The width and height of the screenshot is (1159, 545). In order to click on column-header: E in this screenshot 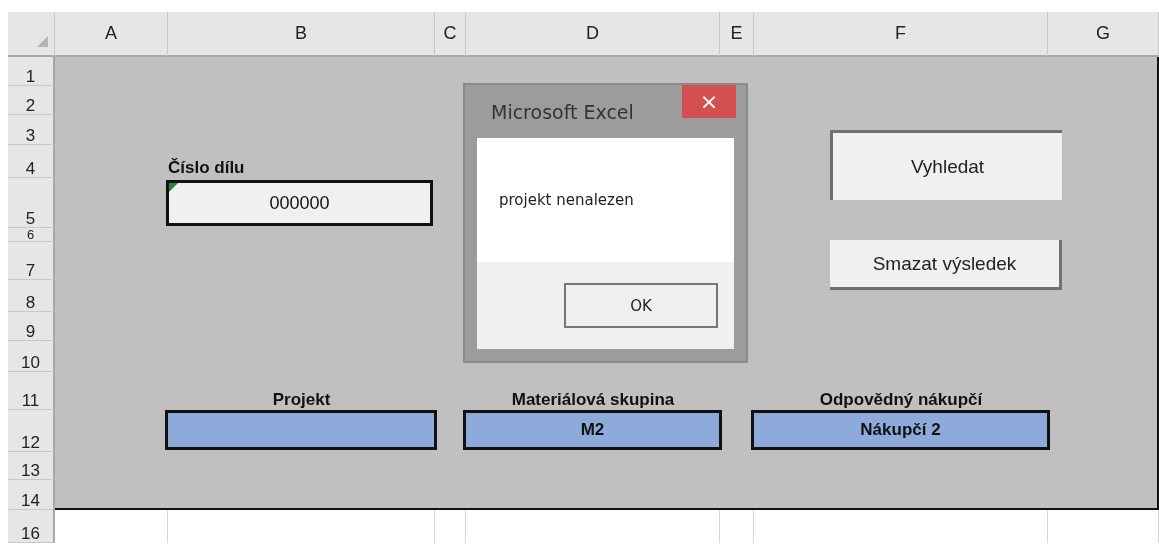, I will do `click(737, 34)`.